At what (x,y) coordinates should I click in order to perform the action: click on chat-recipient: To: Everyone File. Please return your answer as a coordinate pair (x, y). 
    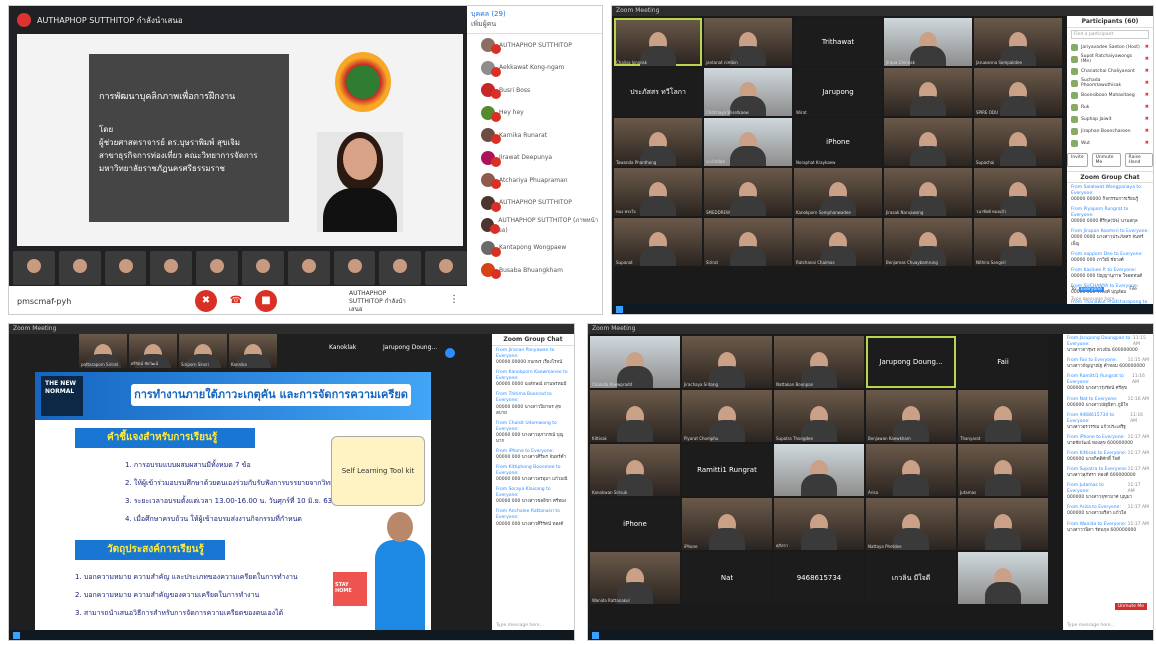
    Looking at the image, I should click on (1104, 289).